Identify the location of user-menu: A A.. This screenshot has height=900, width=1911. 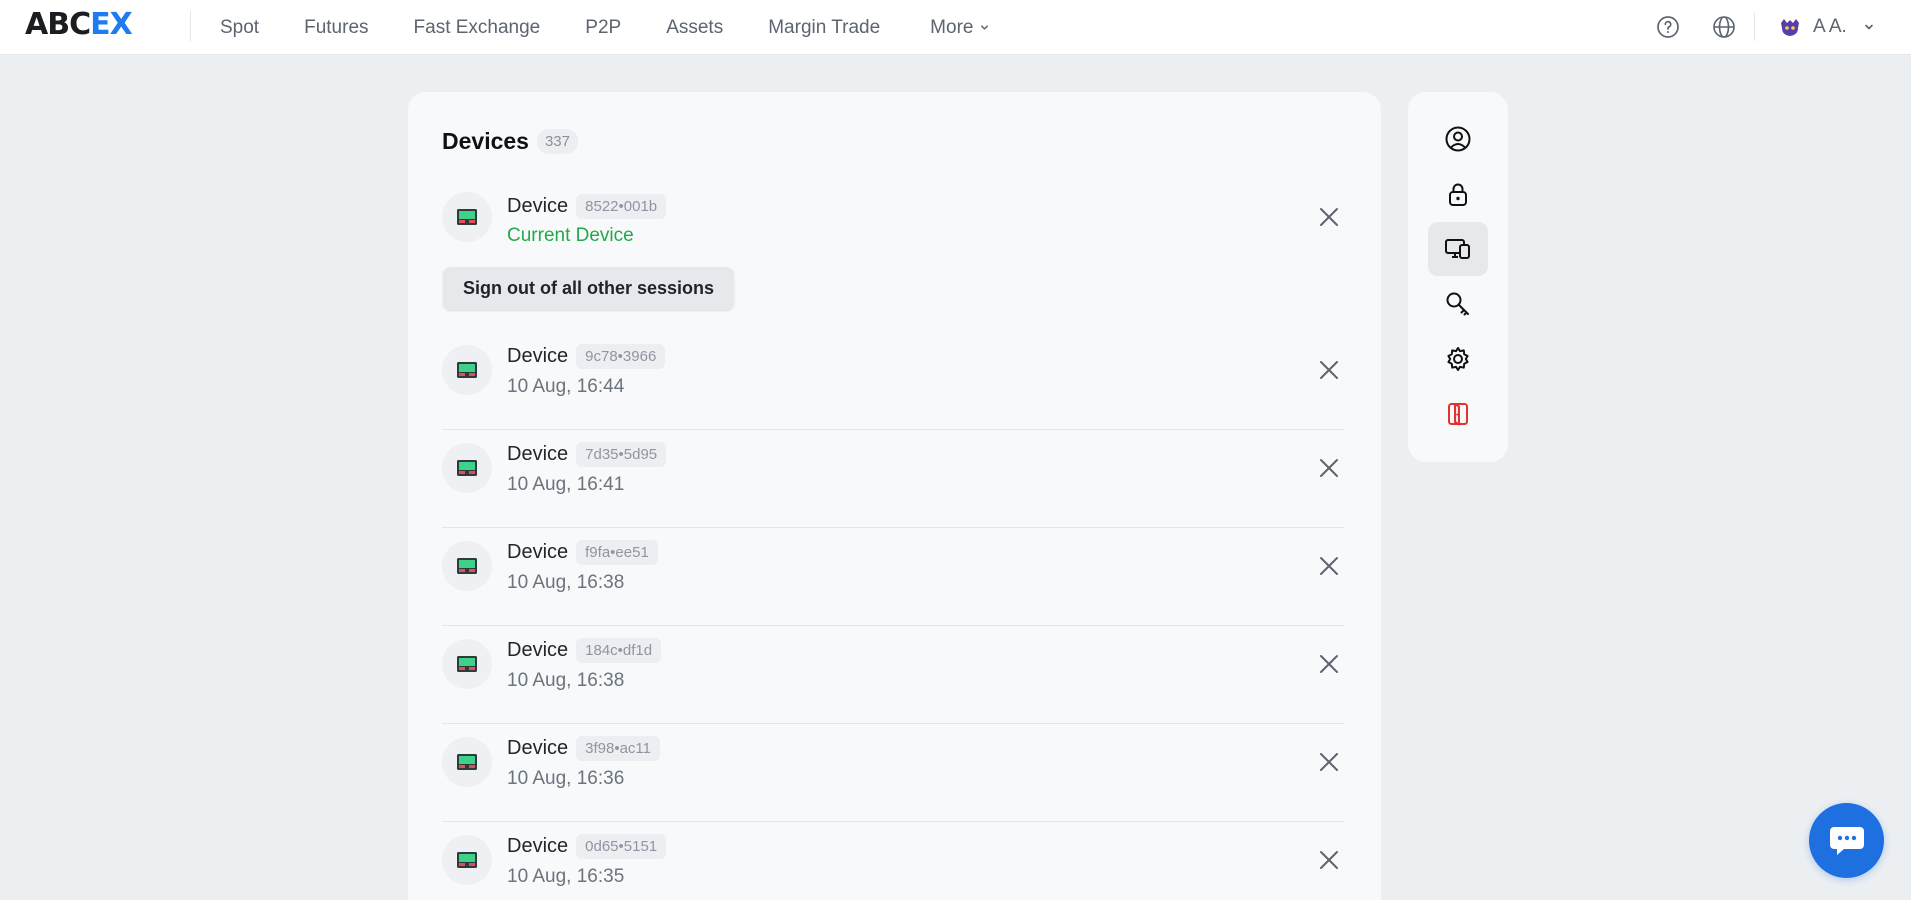
(1826, 27).